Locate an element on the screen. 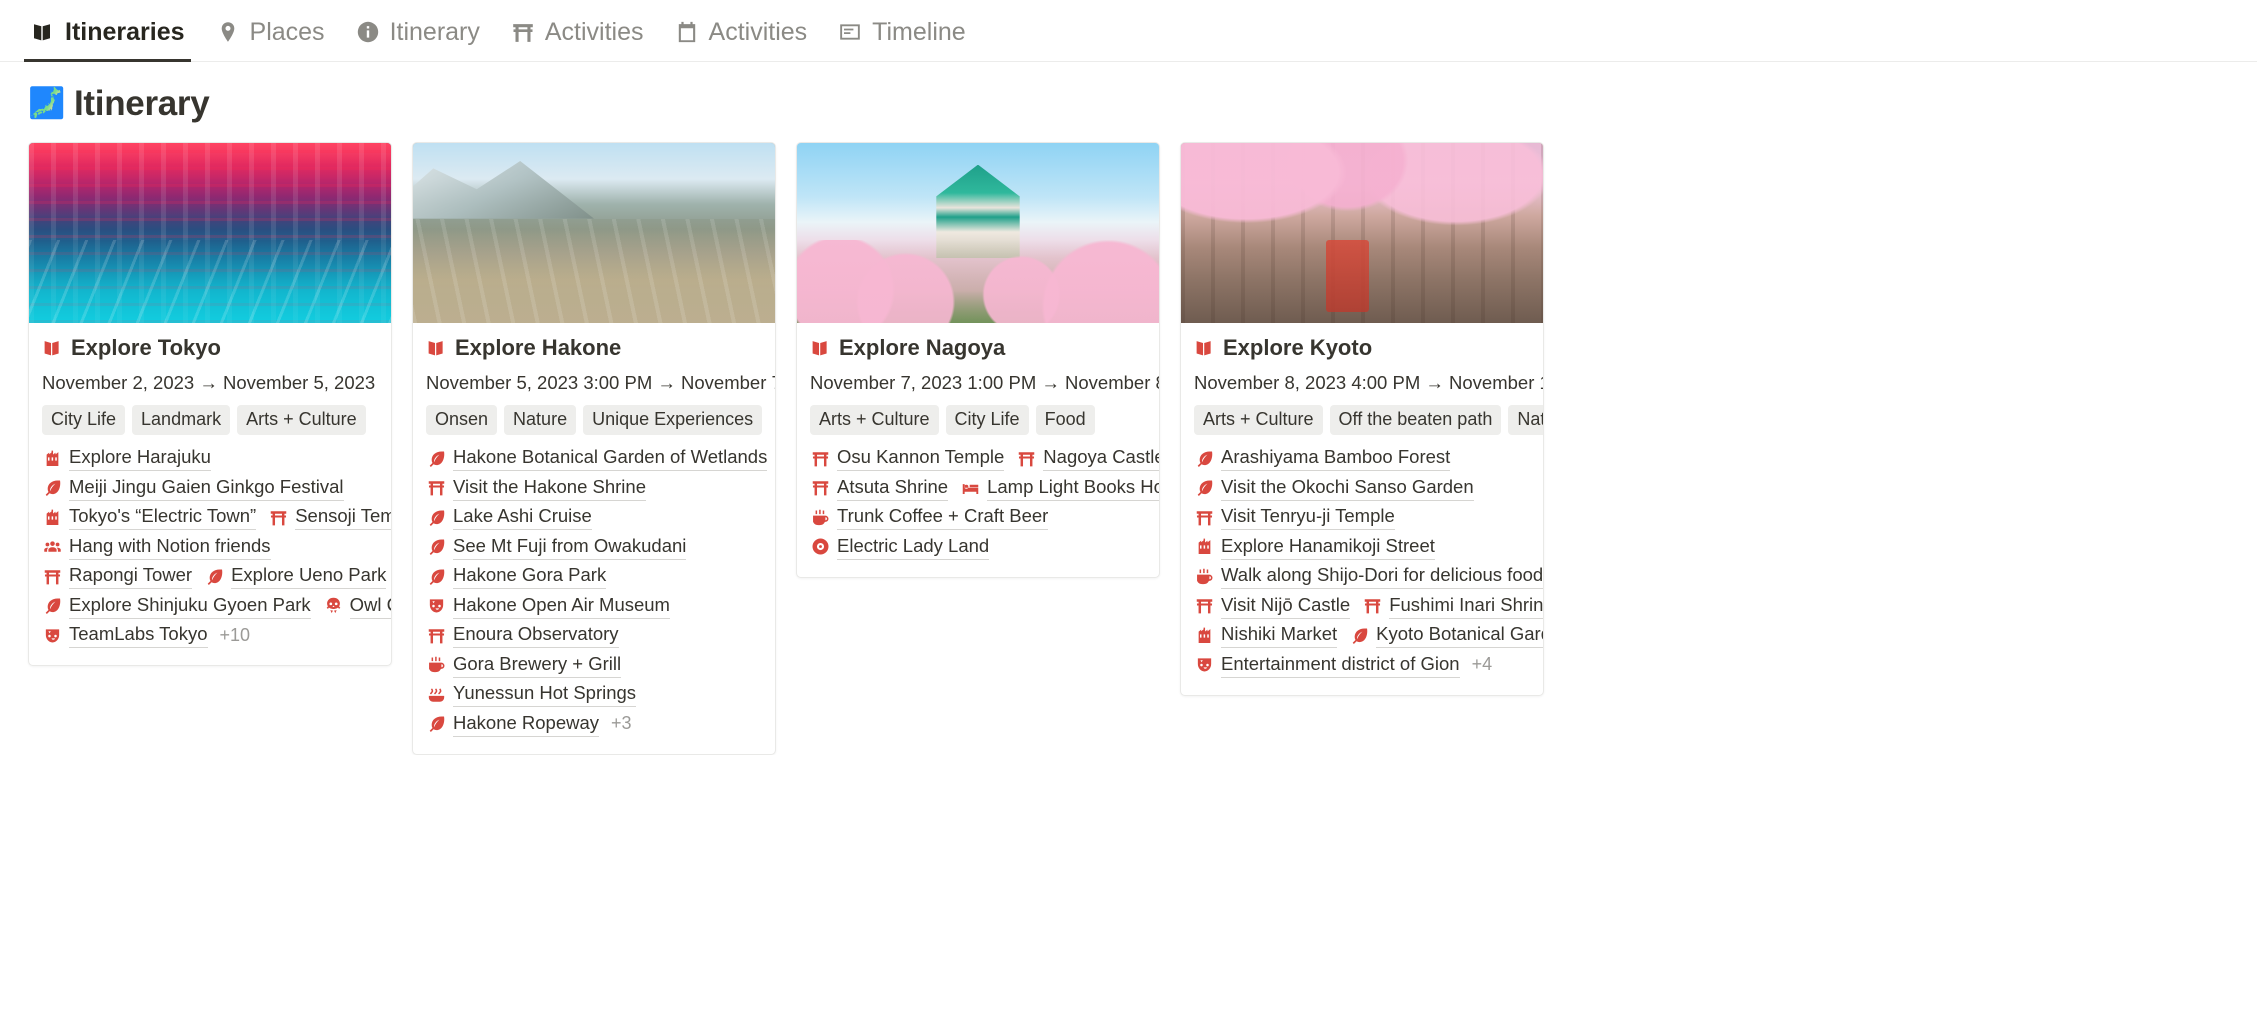  tab-itineraries-0: Itineraries is located at coordinates (107, 32).